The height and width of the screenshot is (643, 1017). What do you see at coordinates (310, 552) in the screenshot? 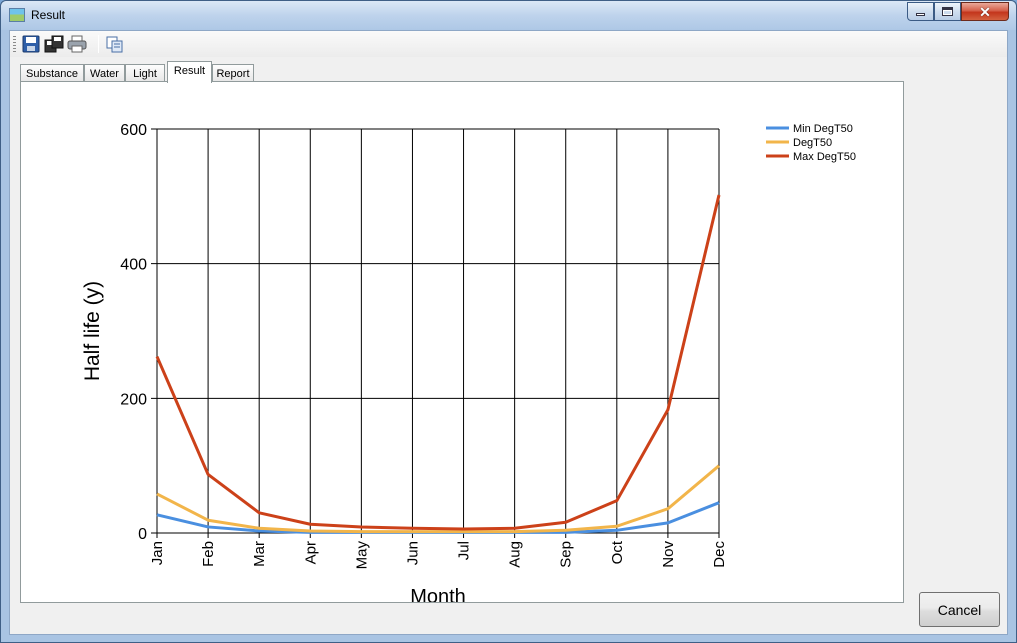
I see `x-tick-label: Apr` at bounding box center [310, 552].